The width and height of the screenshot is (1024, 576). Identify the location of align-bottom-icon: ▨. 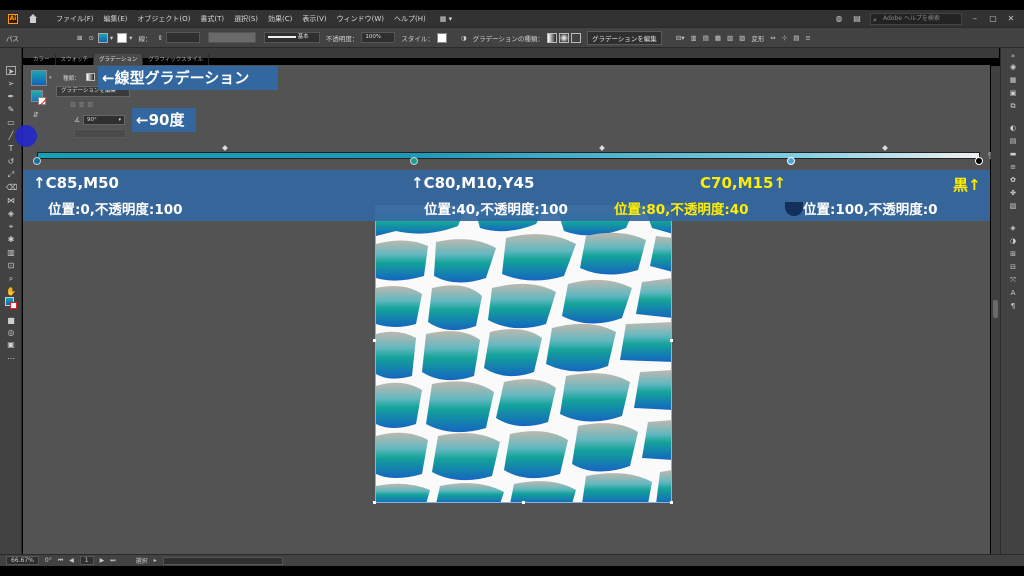
(742, 38).